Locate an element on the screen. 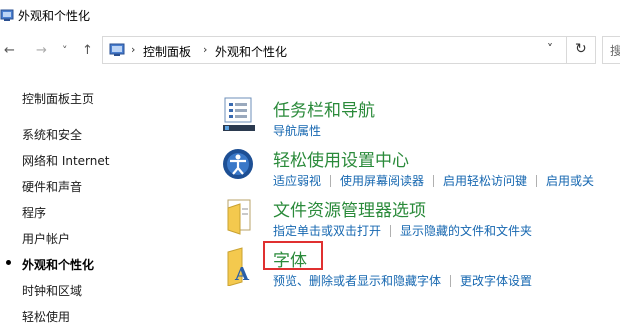 The image size is (620, 328). taskbar-heading: 任务栏和导航 is located at coordinates (324, 108).